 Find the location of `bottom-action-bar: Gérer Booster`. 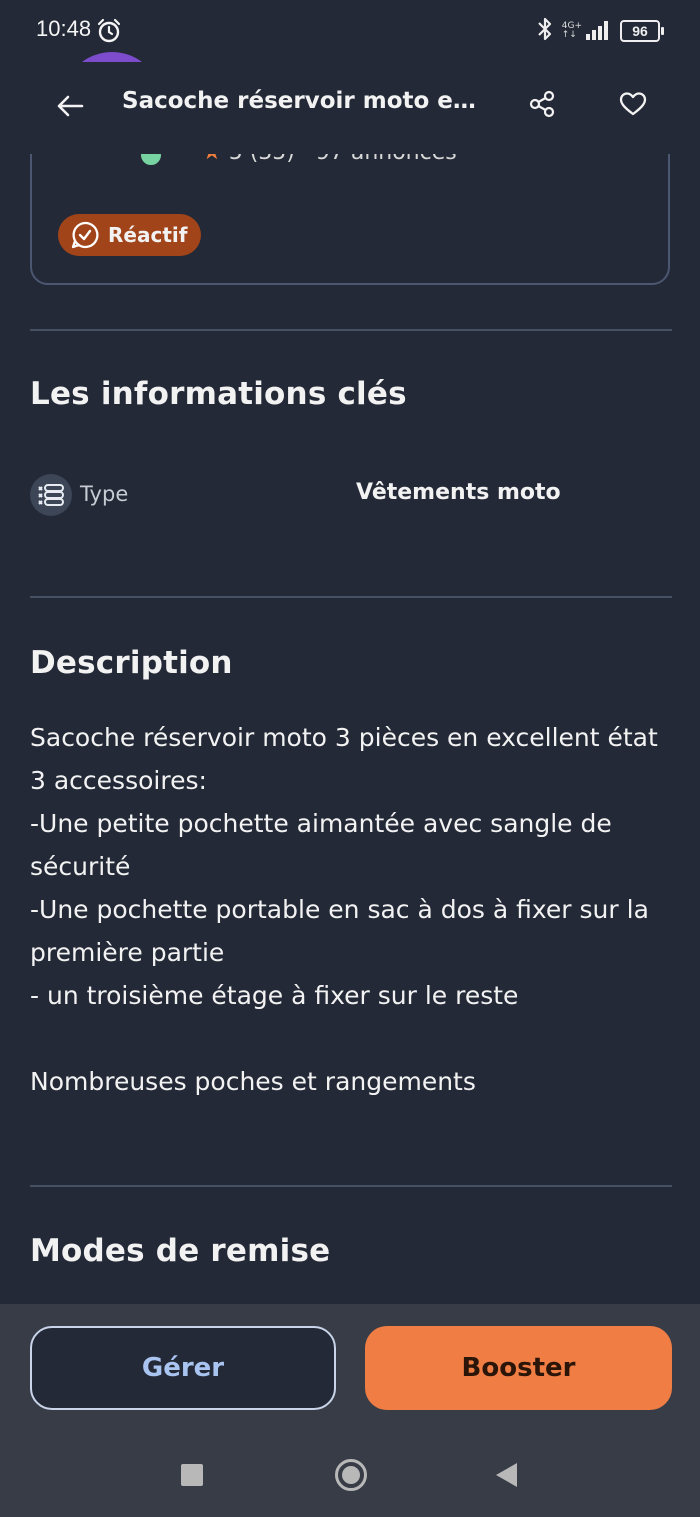

bottom-action-bar: Gérer Booster is located at coordinates (350, 1410).